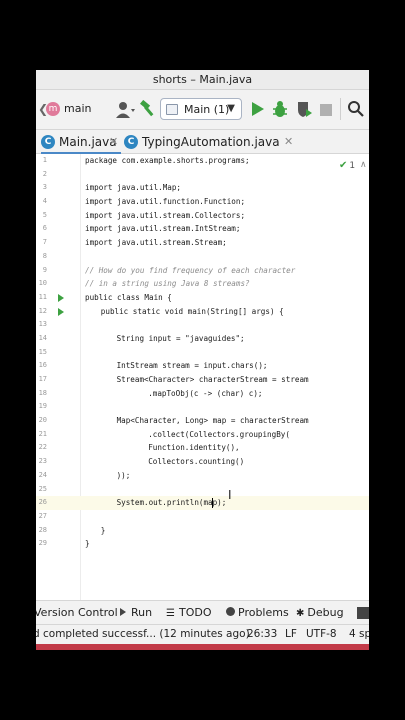  I want to click on module-badge: m, so click(53, 109).